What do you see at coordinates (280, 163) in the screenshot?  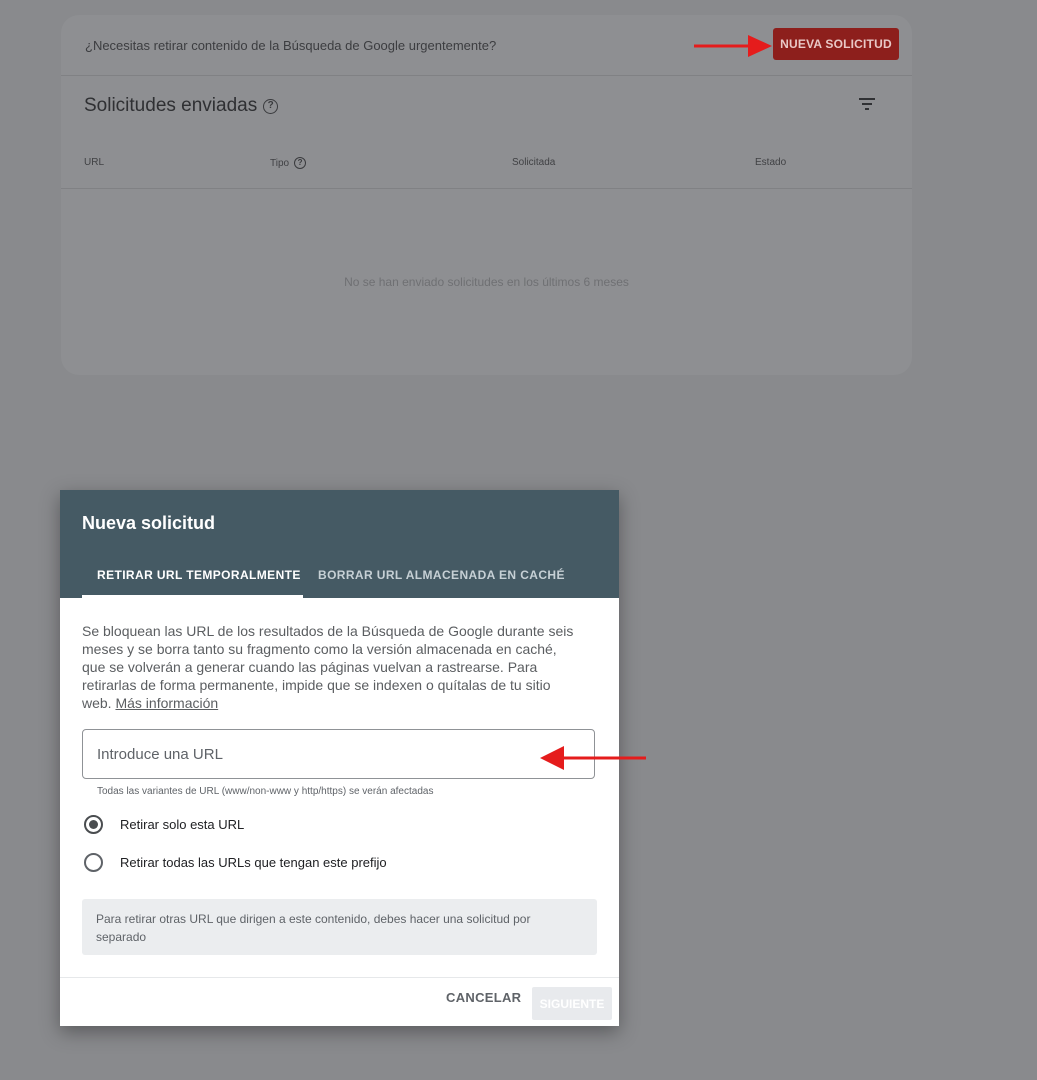 I see `column-header-label: Tipo` at bounding box center [280, 163].